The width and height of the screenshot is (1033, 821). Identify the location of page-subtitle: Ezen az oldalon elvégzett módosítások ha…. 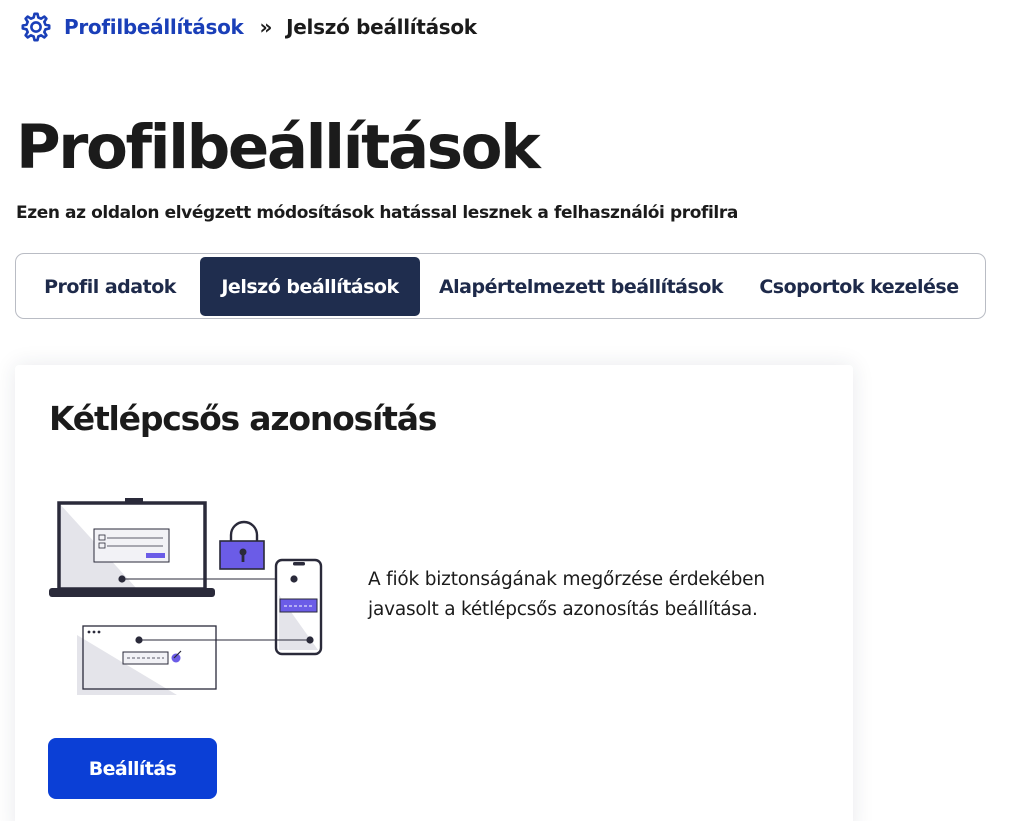
(377, 213).